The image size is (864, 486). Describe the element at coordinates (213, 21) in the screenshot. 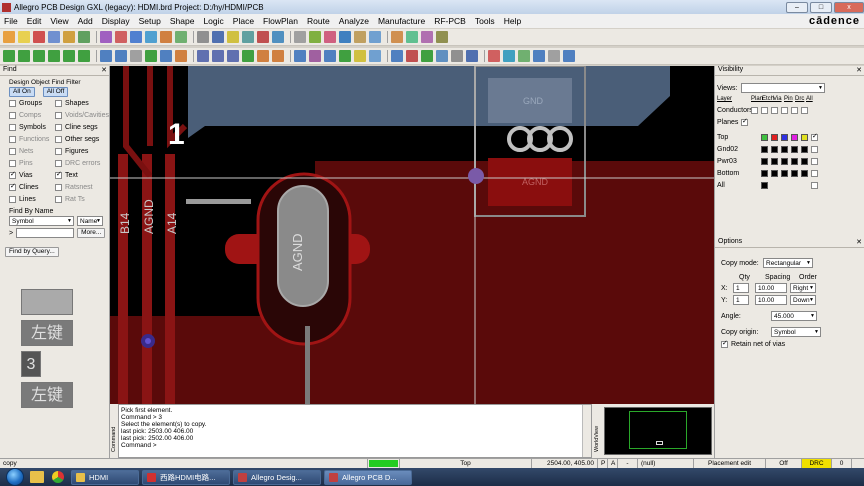

I see `menu-logic: Logic` at that location.